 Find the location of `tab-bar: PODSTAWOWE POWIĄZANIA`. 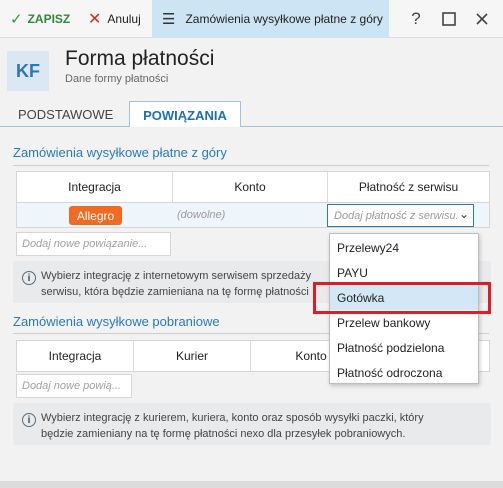

tab-bar: PODSTAWOWE POWIĄZANIA is located at coordinates (251, 114).